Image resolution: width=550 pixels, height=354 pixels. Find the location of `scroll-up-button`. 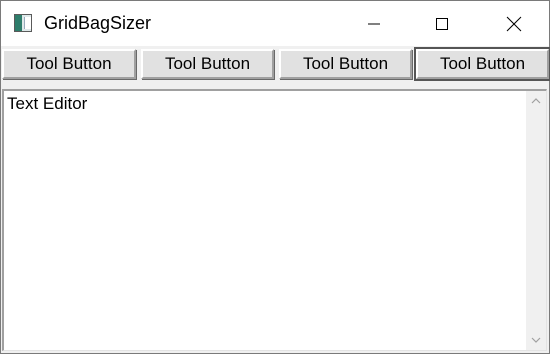

scroll-up-button is located at coordinates (536, 101).